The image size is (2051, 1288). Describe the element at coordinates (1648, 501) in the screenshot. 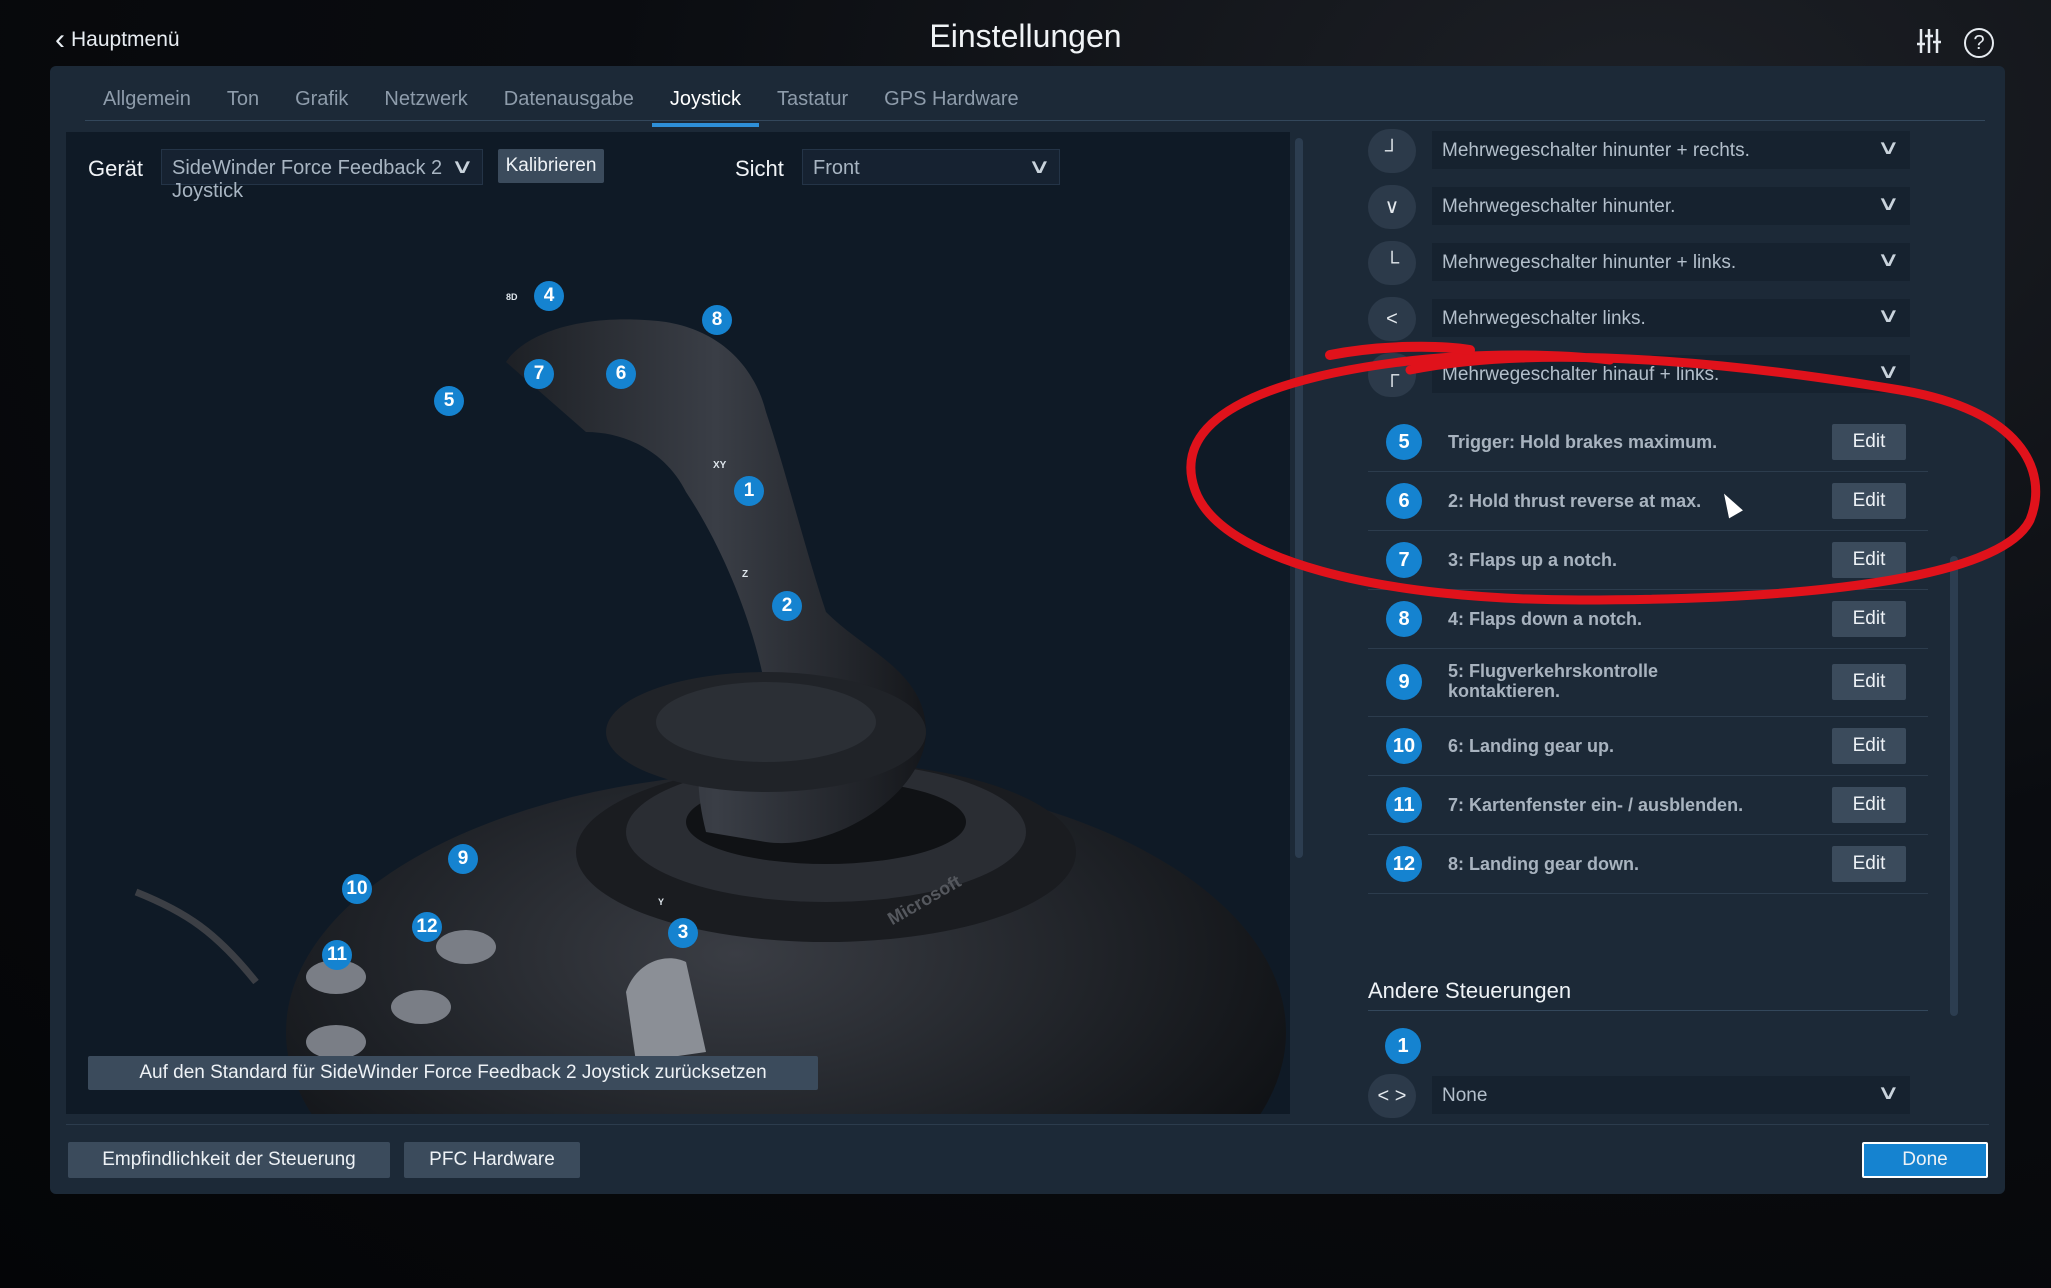

I see `button-row: 6 2: Hold thrust reverse at max. Edit` at that location.